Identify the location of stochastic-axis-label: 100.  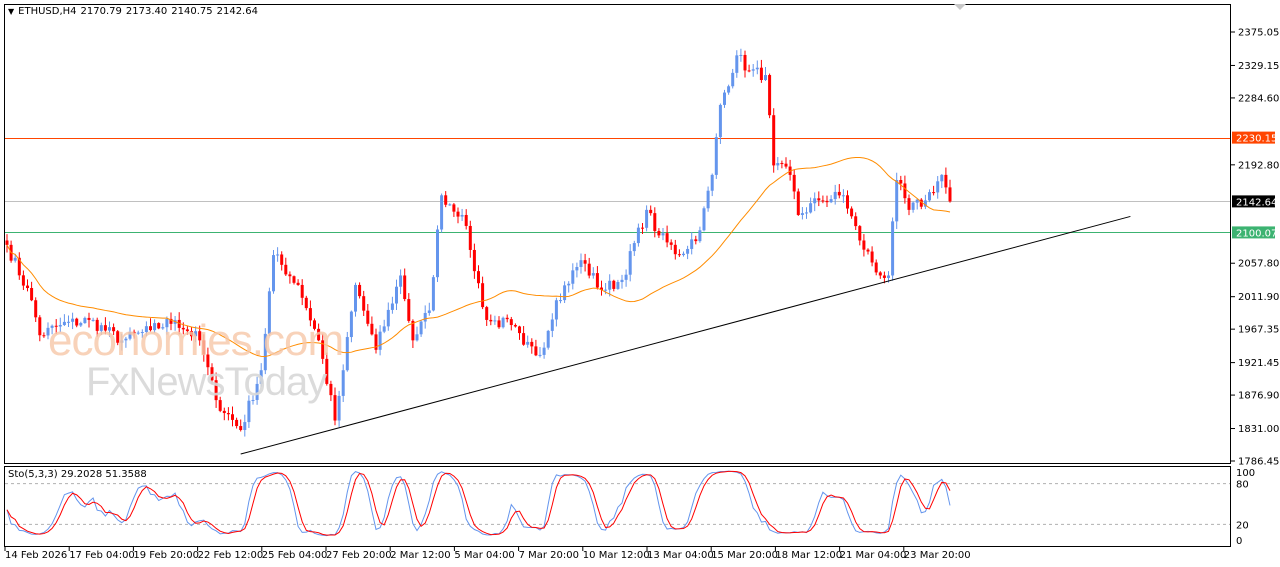
(1245, 473).